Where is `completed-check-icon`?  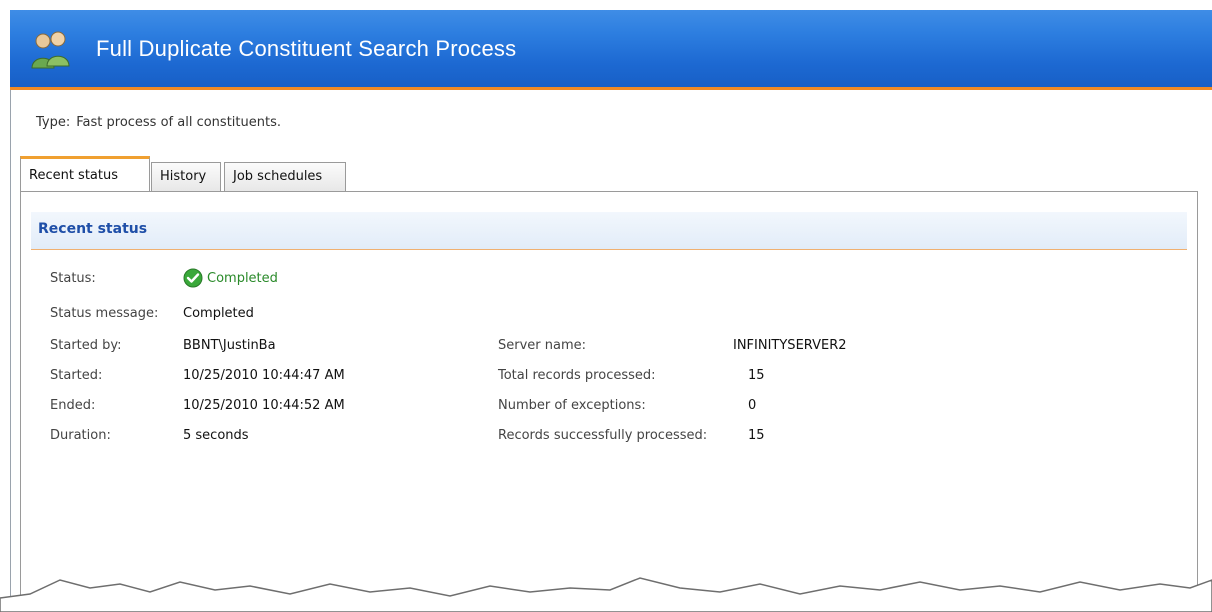 completed-check-icon is located at coordinates (193, 278).